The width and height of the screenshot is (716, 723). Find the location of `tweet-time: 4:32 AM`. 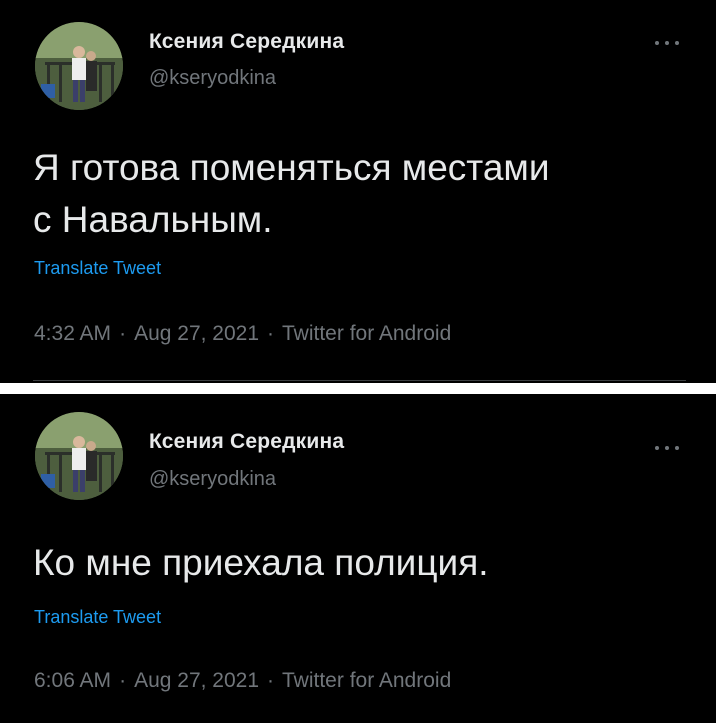

tweet-time: 4:32 AM is located at coordinates (72, 333).